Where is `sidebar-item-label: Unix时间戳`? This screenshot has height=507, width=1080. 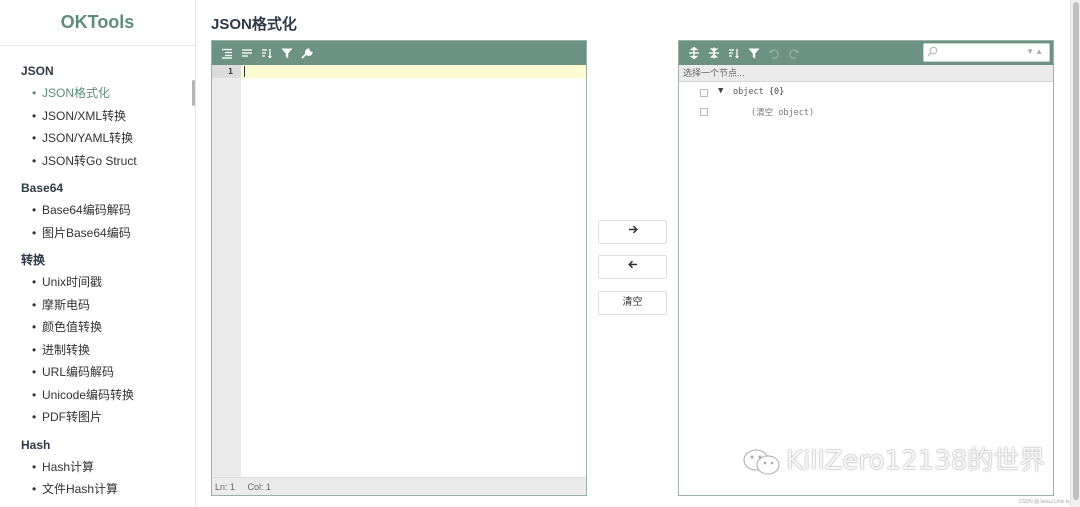
sidebar-item-label: Unix时间戳 is located at coordinates (72, 282).